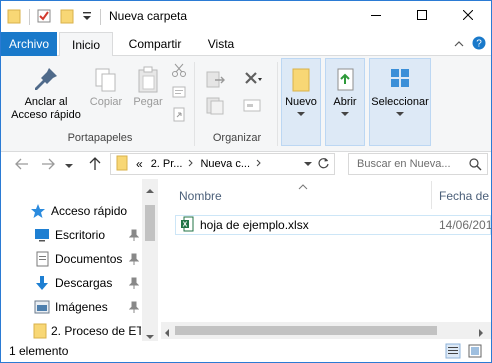 The height and width of the screenshot is (363, 492). I want to click on minimize-button, so click(376, 16).